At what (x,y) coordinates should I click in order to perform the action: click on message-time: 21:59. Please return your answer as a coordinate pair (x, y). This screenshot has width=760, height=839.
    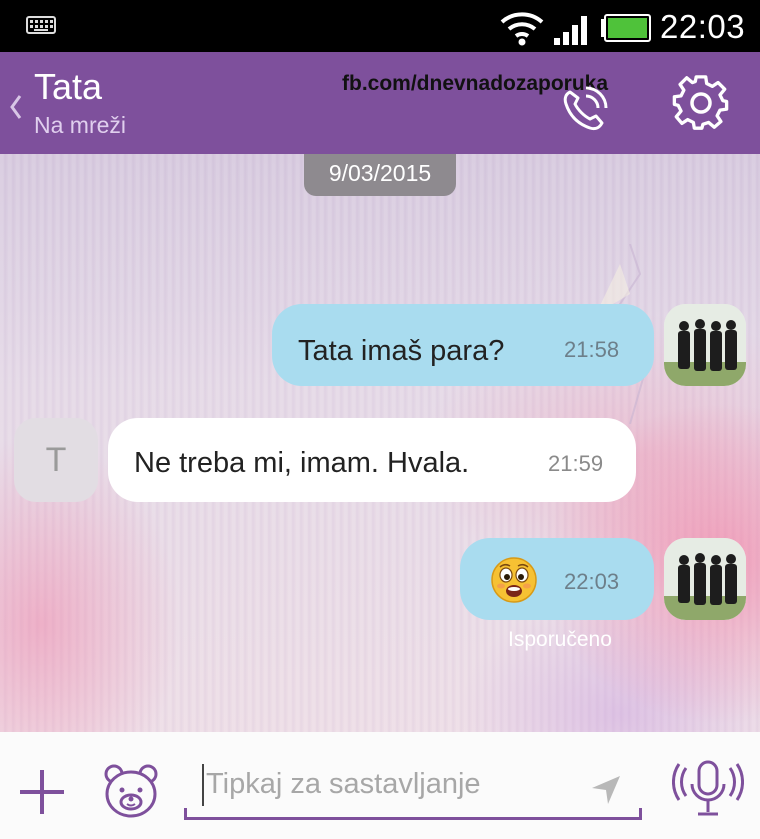
    Looking at the image, I should click on (576, 463).